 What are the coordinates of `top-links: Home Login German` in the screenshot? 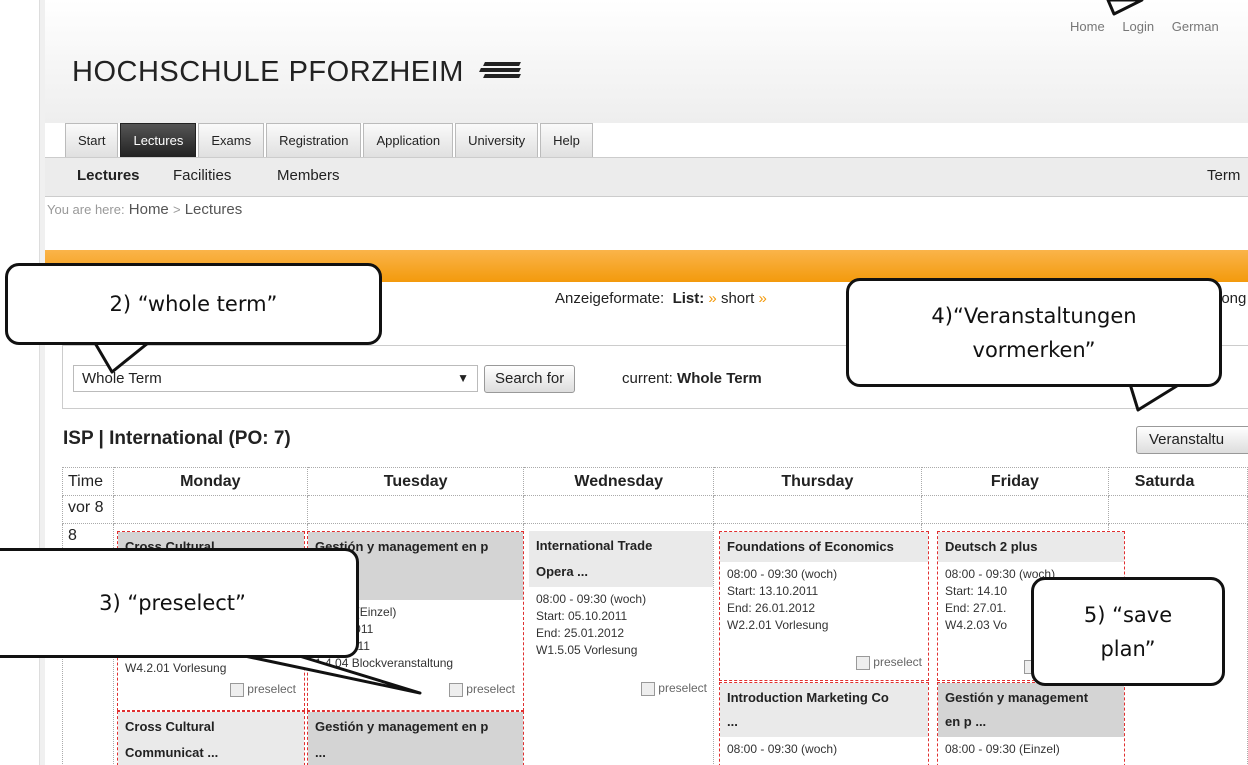 It's located at (1151, 26).